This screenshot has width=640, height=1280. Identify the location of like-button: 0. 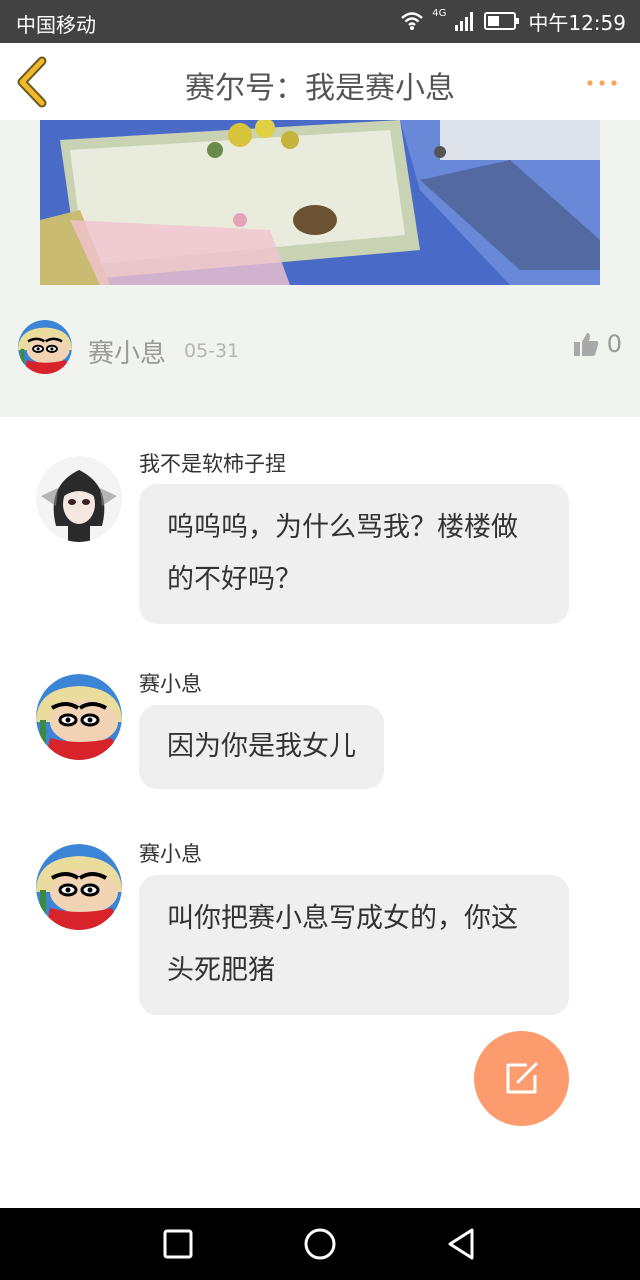
(597, 344).